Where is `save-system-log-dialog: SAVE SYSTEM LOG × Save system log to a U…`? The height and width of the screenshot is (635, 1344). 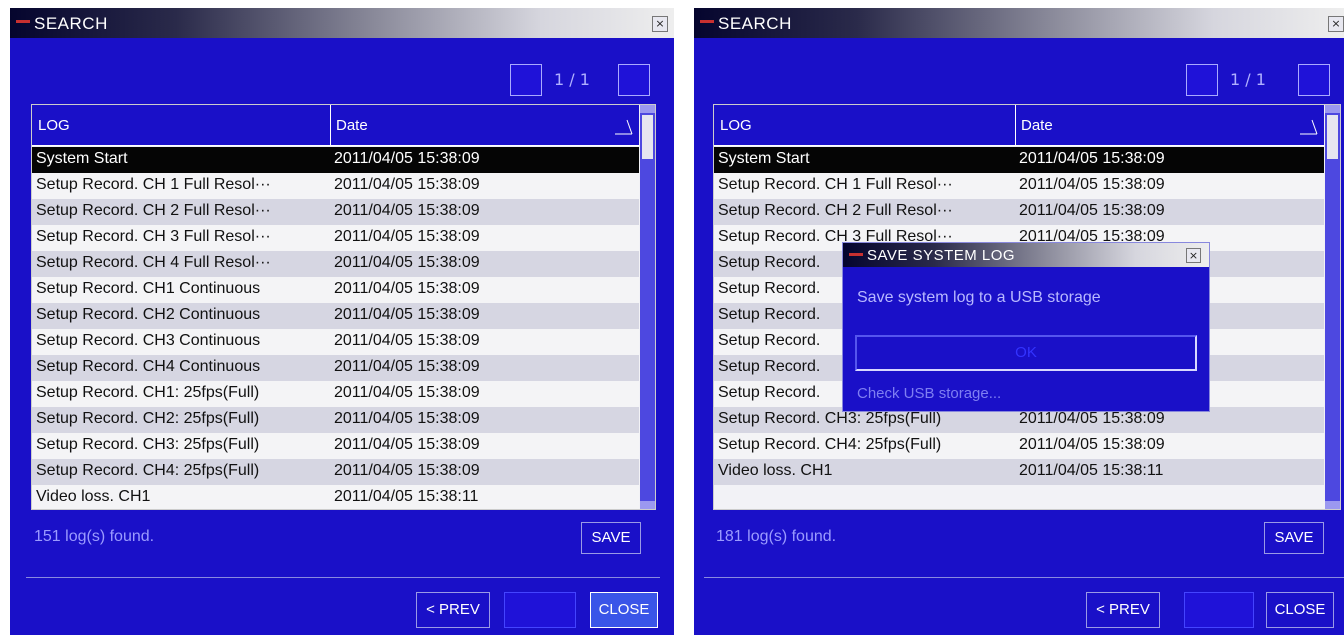 save-system-log-dialog: SAVE SYSTEM LOG × Save system log to a U… is located at coordinates (1026, 327).